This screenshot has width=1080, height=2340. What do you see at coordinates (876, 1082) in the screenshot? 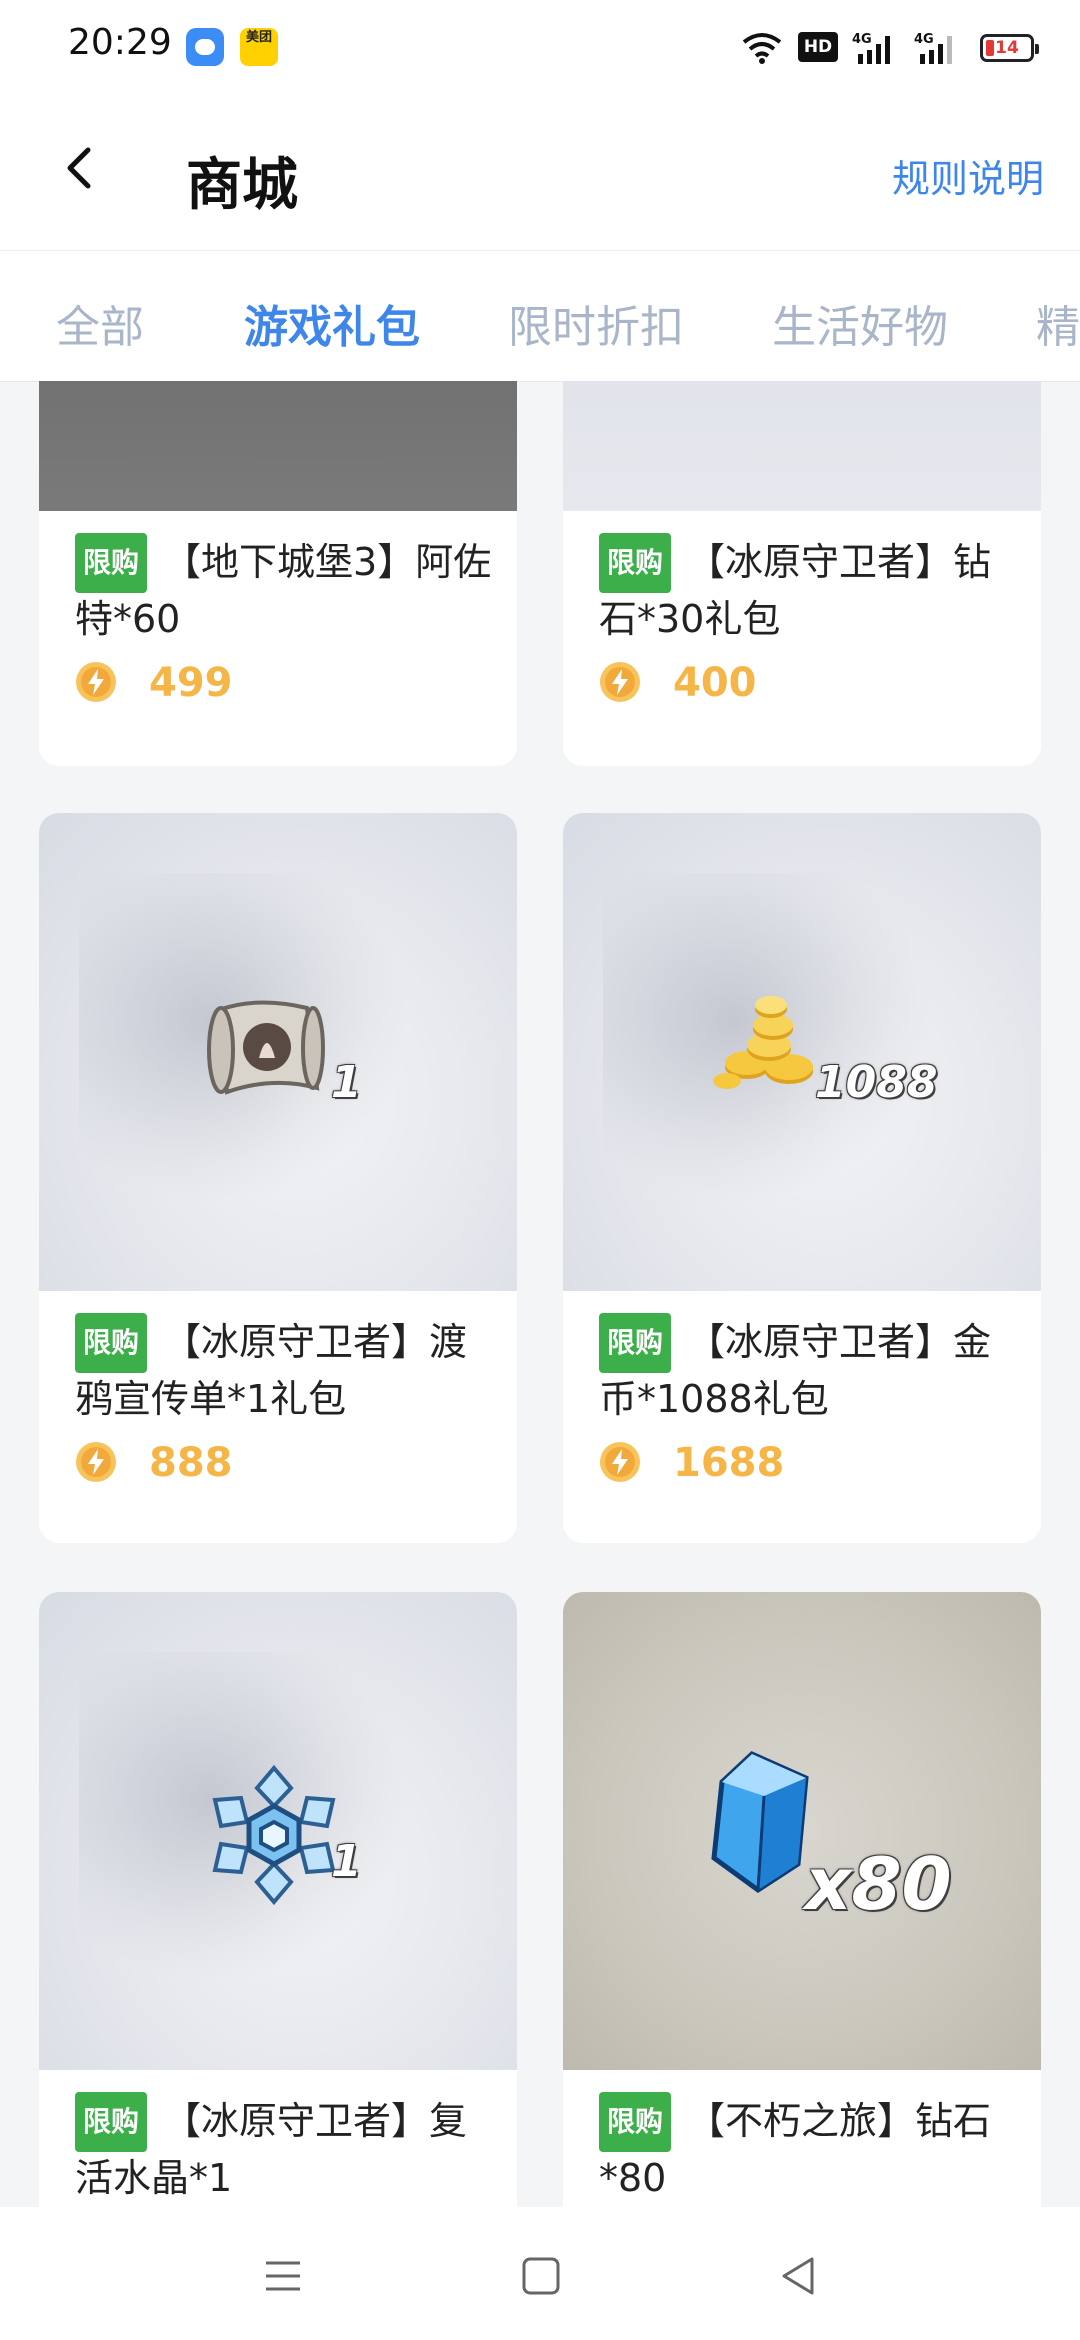
I see `item-quantity: 1088` at bounding box center [876, 1082].